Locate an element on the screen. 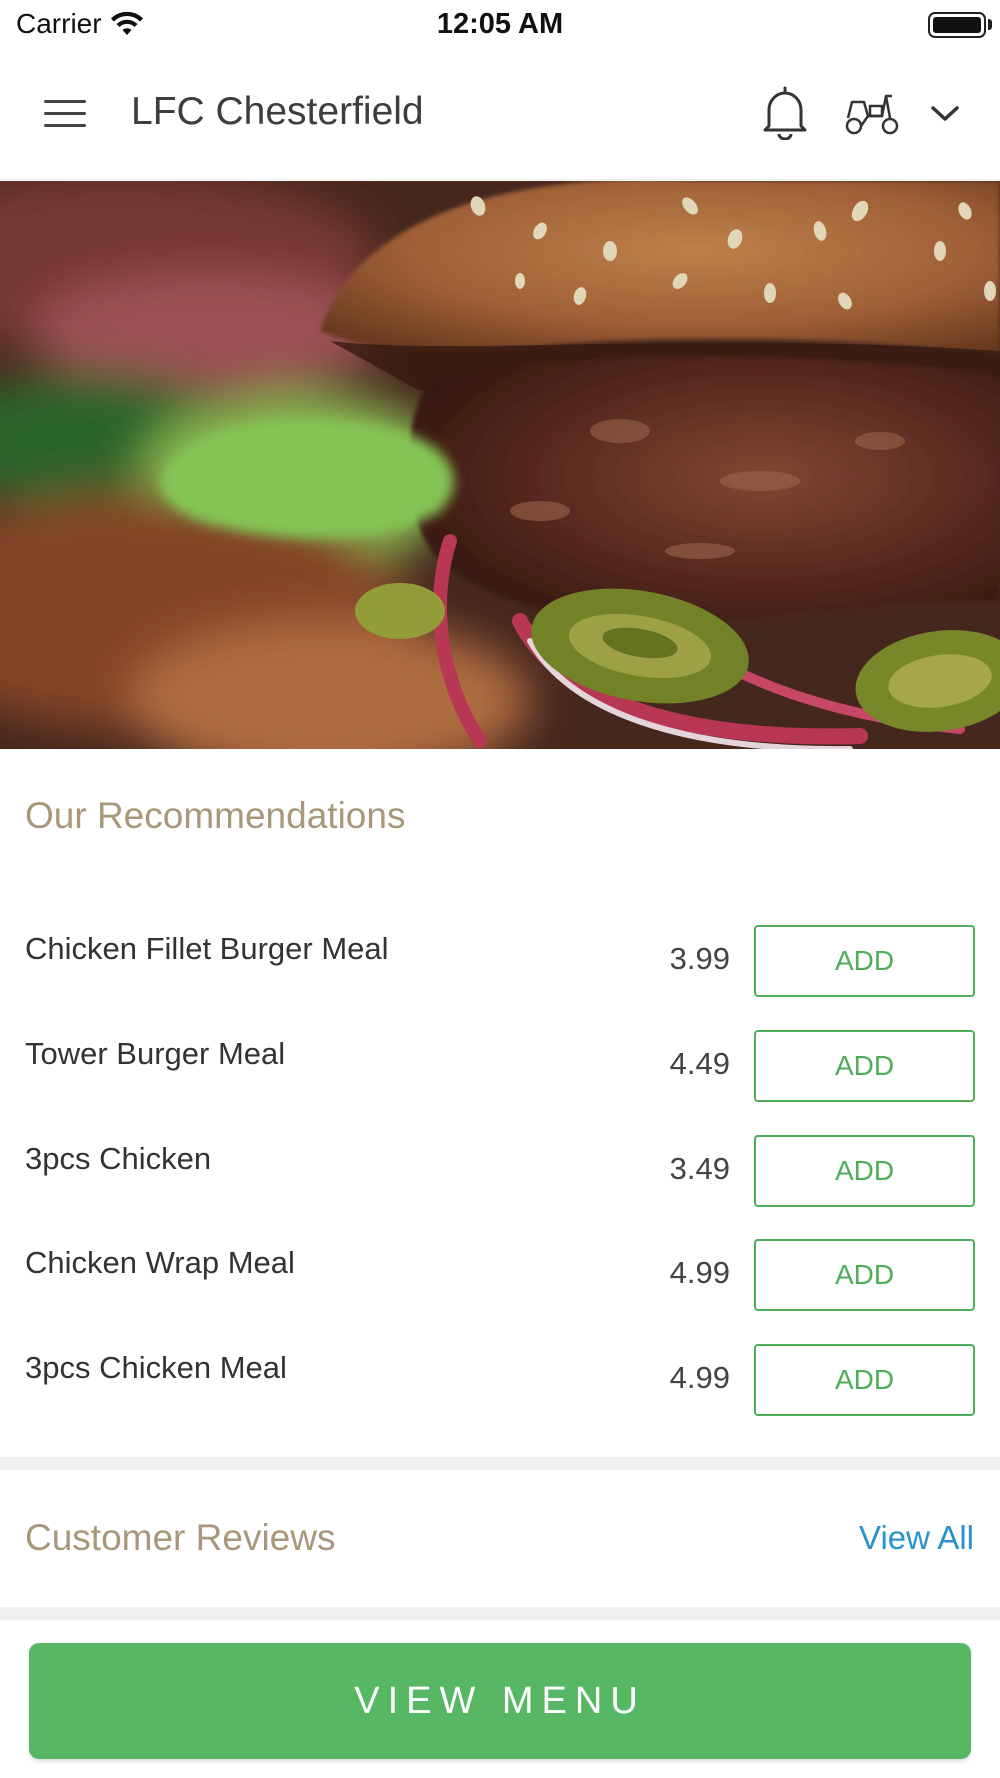  item-price: 3.49 is located at coordinates (699, 1168).